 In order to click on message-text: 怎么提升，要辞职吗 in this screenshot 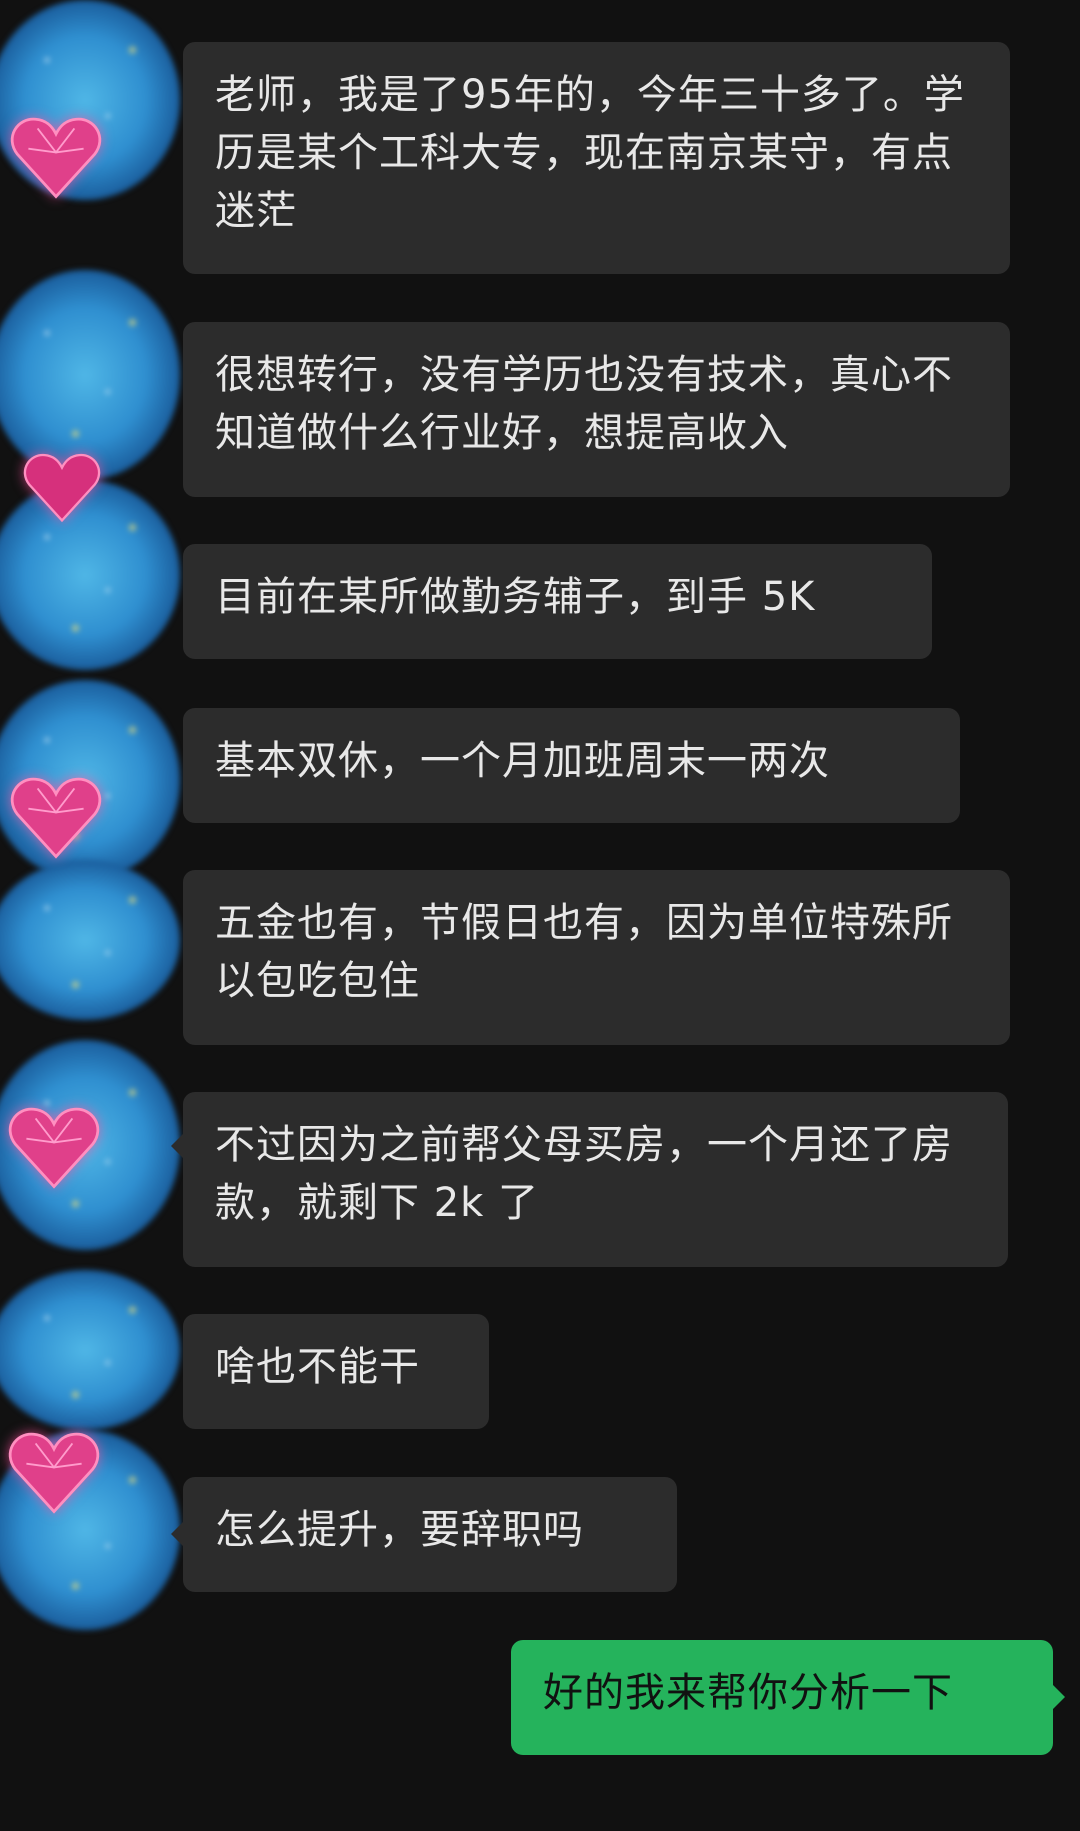, I will do `click(399, 1530)`.